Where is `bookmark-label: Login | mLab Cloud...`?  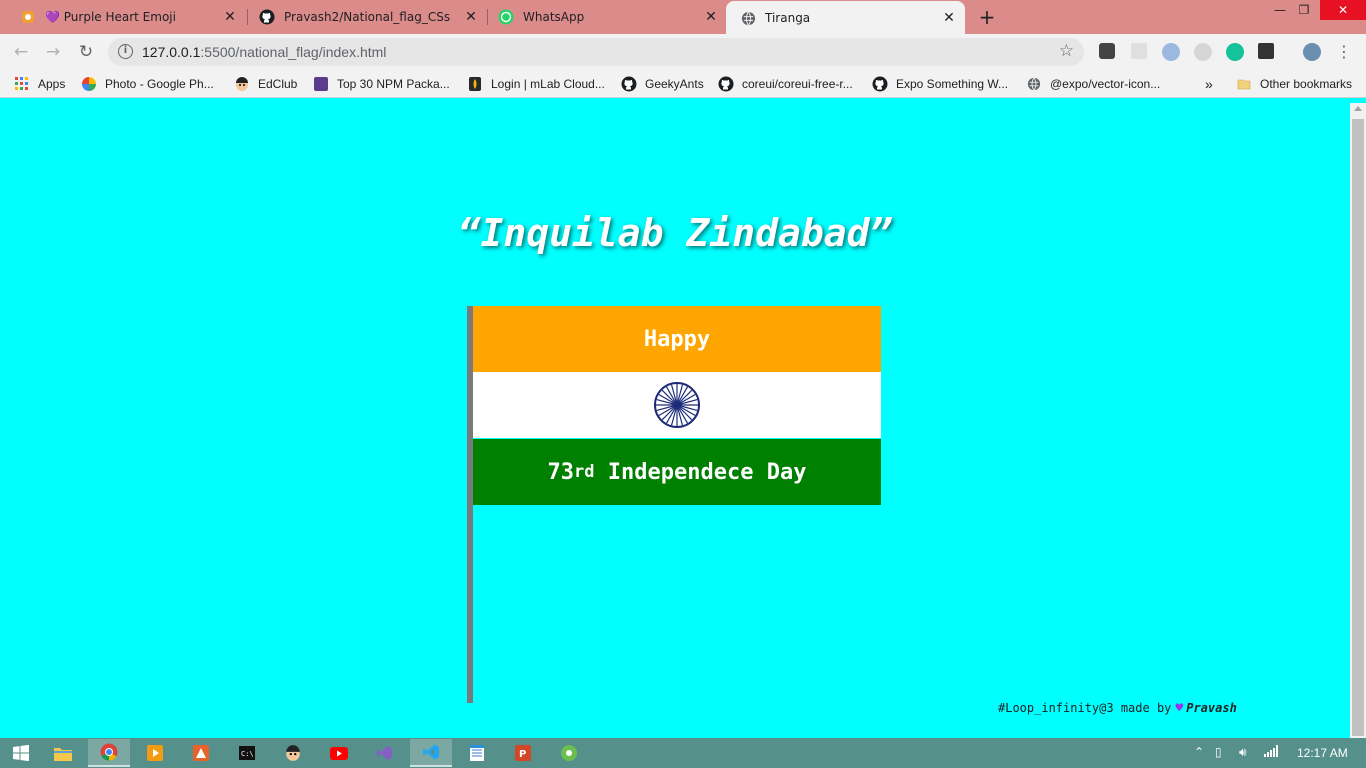
bookmark-label: Login | mLab Cloud... is located at coordinates (548, 84).